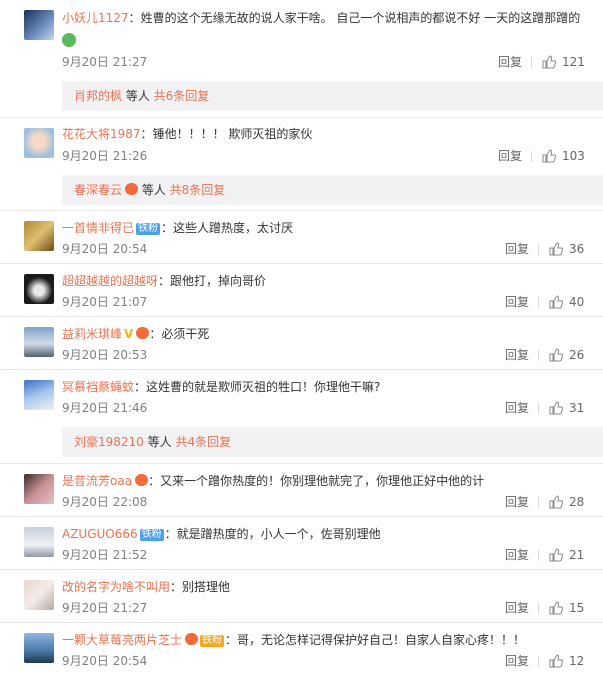 The width and height of the screenshot is (603, 673). What do you see at coordinates (105, 555) in the screenshot?
I see `comment-time: 9月20日 21:52` at bounding box center [105, 555].